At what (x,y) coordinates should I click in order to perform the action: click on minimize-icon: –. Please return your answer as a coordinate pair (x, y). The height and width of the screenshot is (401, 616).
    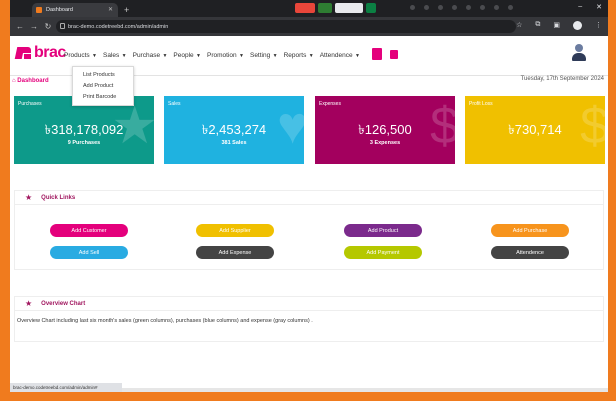
    Looking at the image, I should click on (580, 7).